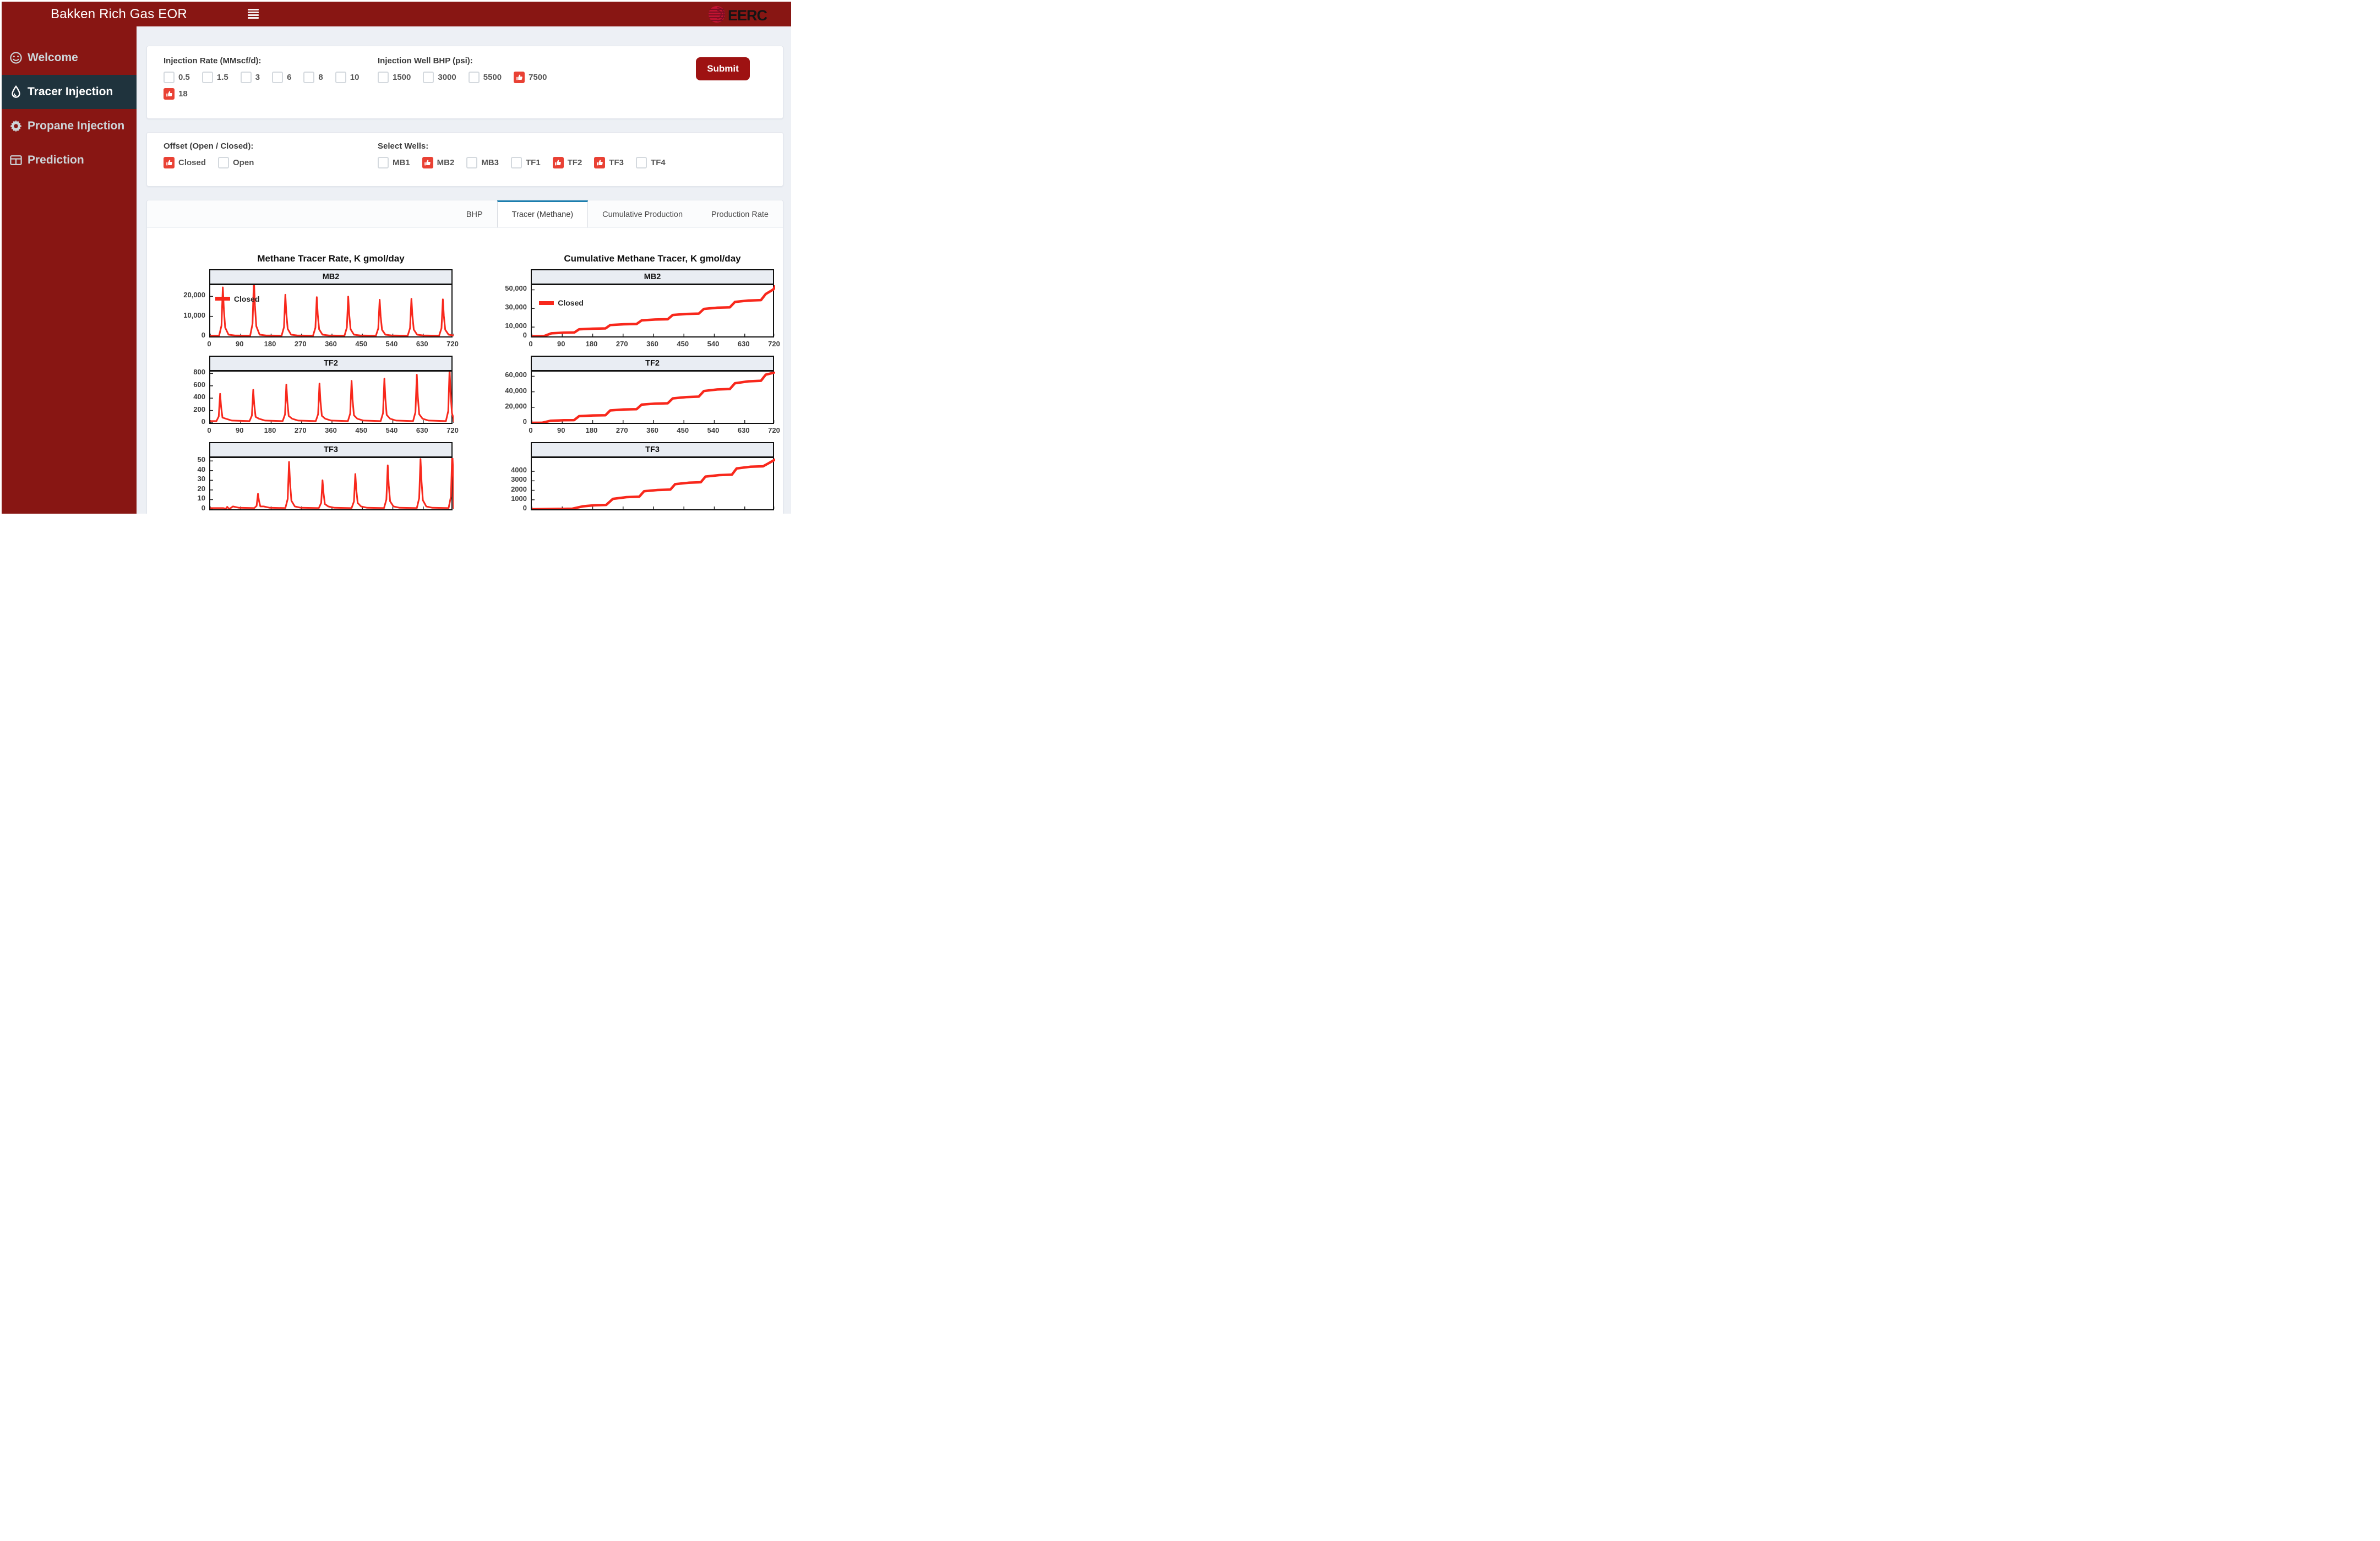 This screenshot has height=1541, width=2380. I want to click on checkbox-8: 8, so click(313, 77).